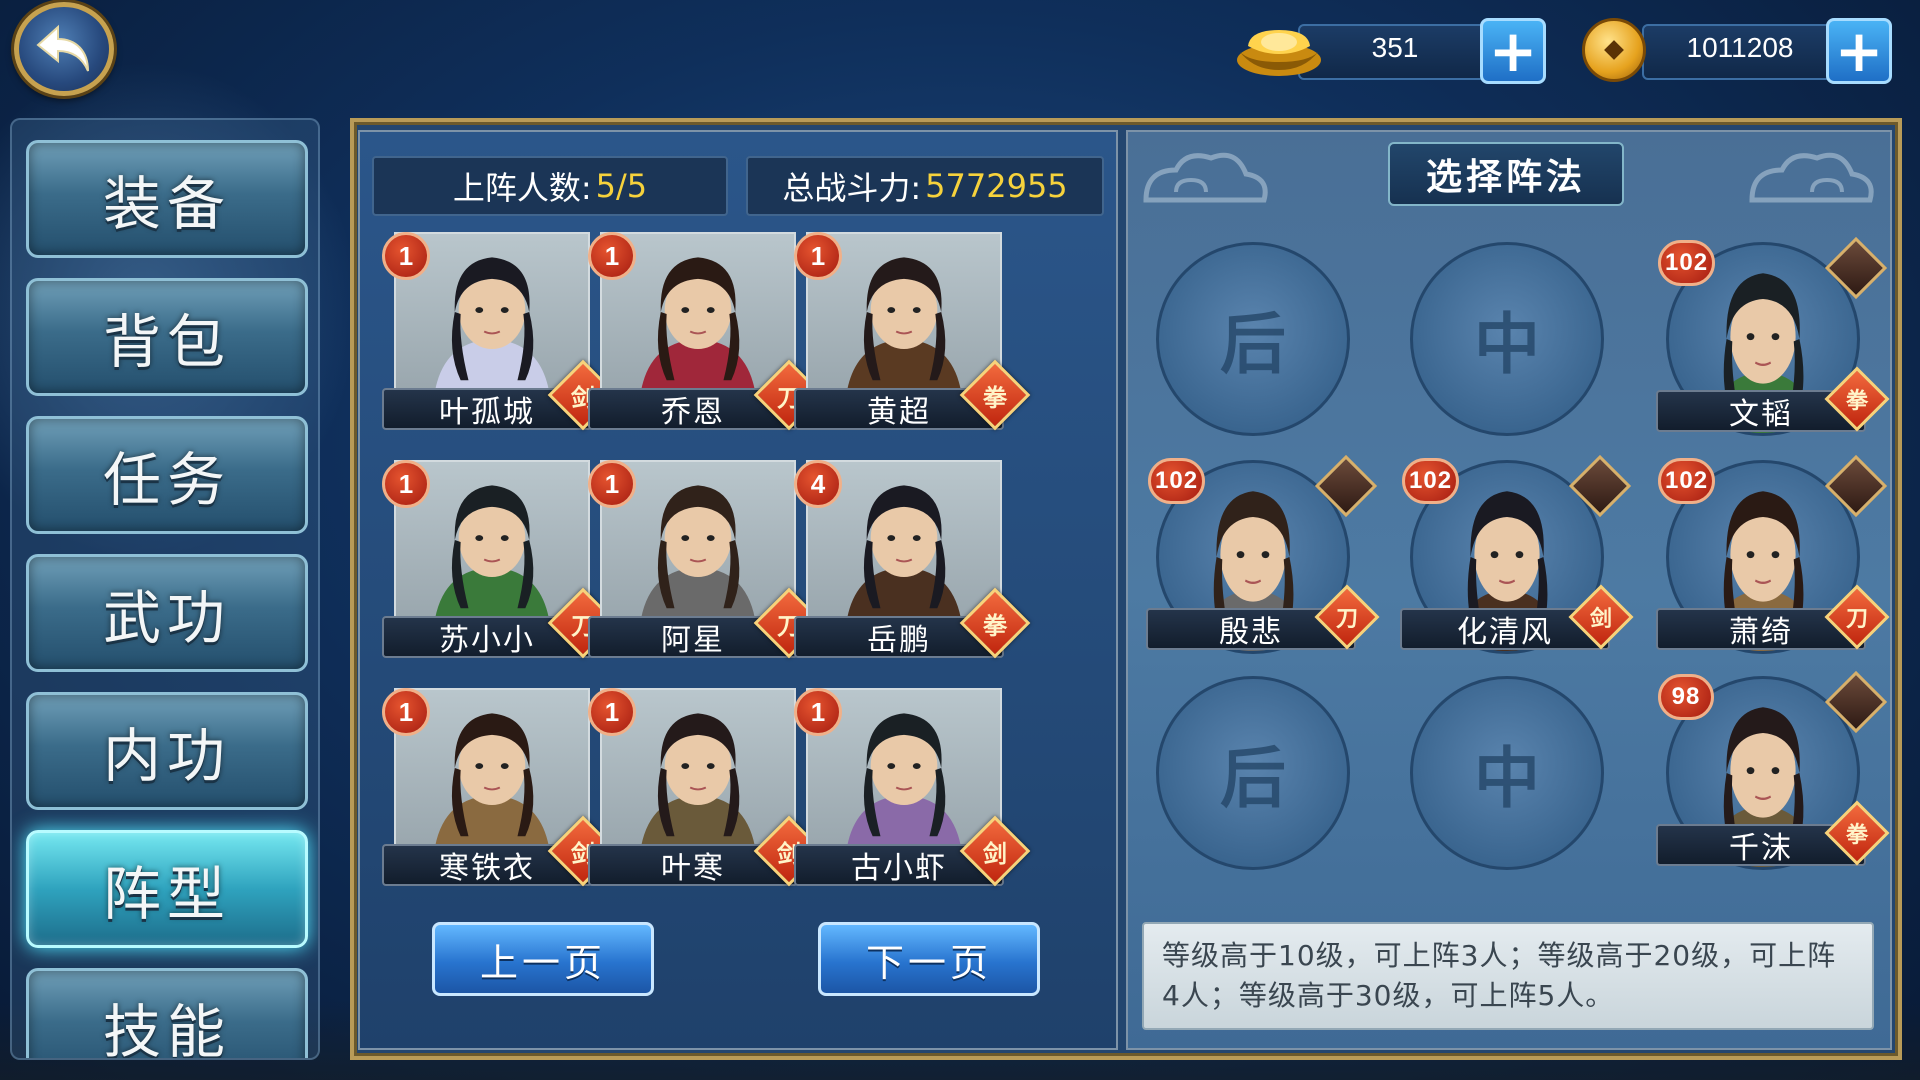 This screenshot has width=1920, height=1080. I want to click on menu-backpack: 背包, so click(167, 337).